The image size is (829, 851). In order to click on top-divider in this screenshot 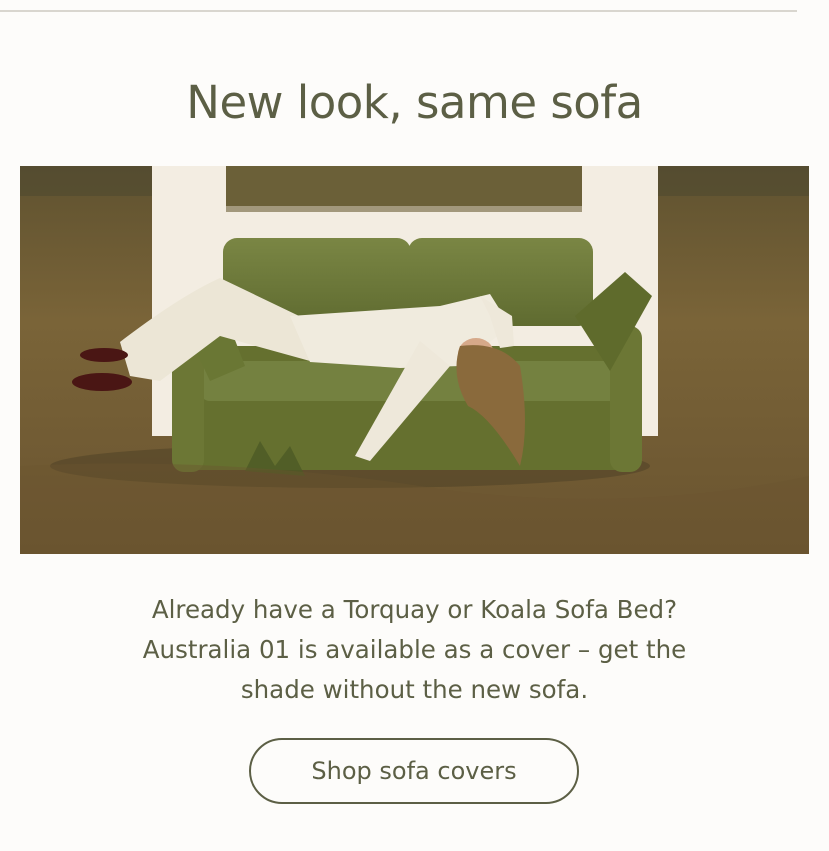, I will do `click(398, 11)`.